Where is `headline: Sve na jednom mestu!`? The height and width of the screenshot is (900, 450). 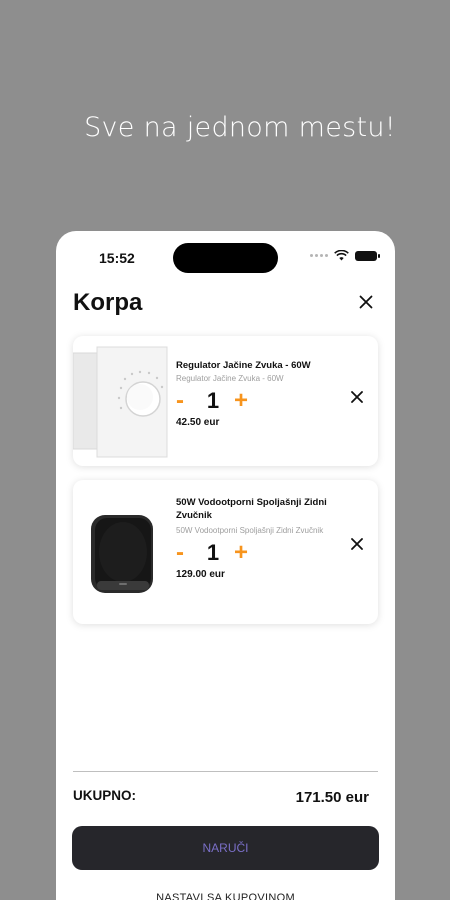 headline: Sve na jednom mestu! is located at coordinates (240, 127).